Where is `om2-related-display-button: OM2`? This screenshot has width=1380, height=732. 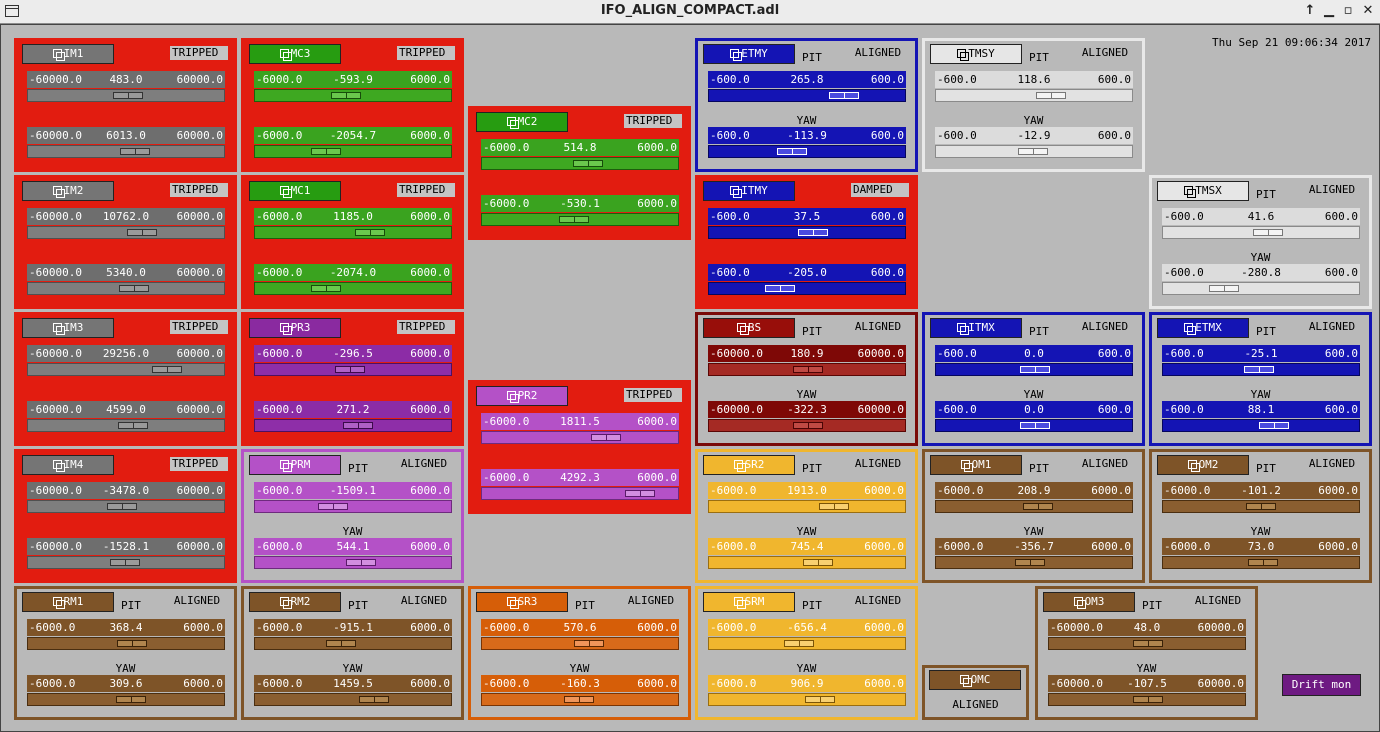
om2-related-display-button: OM2 is located at coordinates (1203, 465).